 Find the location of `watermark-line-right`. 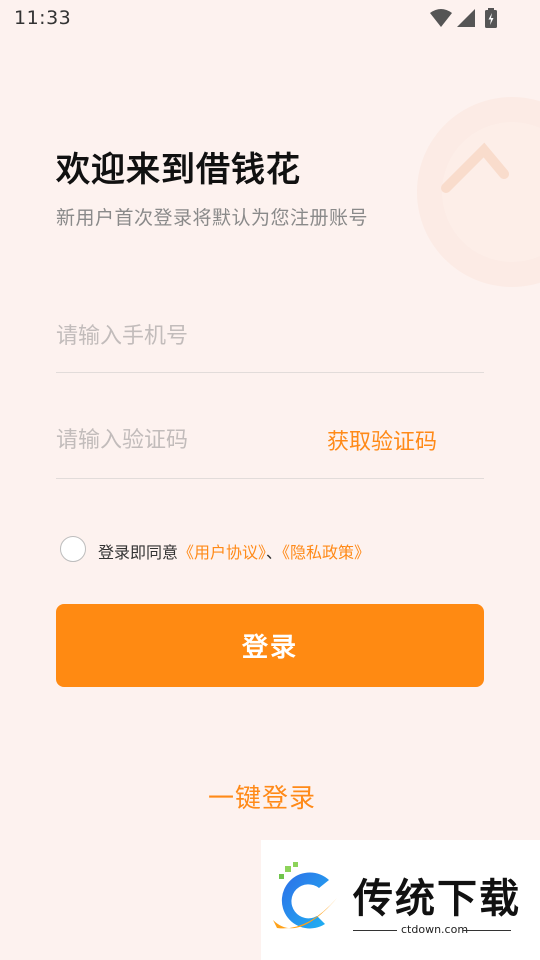

watermark-line-right is located at coordinates (487, 930).